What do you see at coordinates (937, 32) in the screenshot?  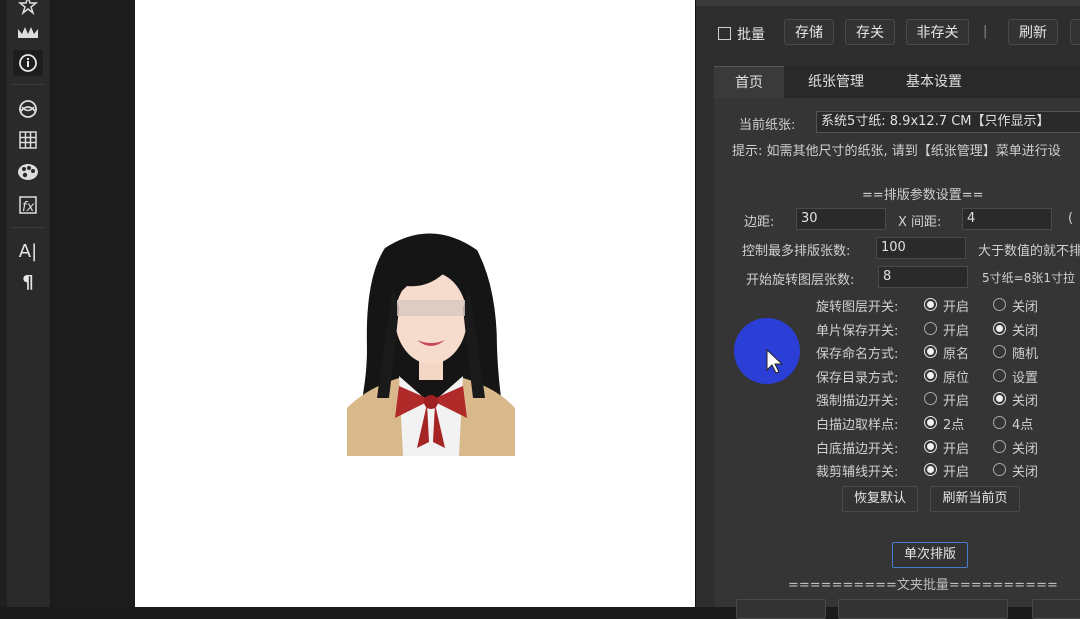 I see `nonsave-close-button: 非存关` at bounding box center [937, 32].